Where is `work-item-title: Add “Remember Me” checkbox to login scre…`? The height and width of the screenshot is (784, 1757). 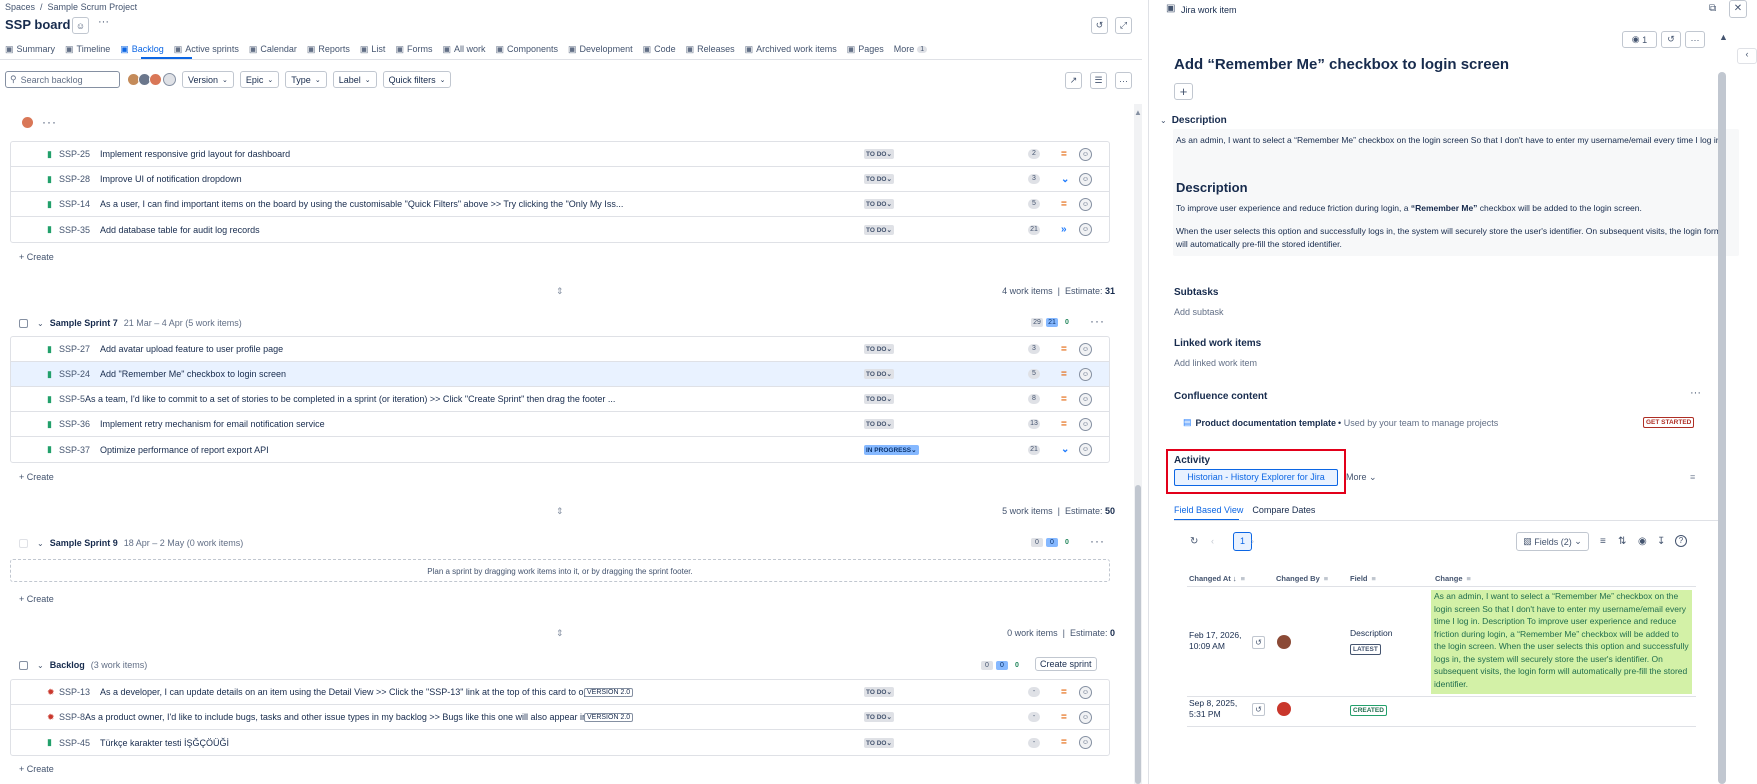 work-item-title: Add “Remember Me” checkbox to login scre… is located at coordinates (1341, 64).